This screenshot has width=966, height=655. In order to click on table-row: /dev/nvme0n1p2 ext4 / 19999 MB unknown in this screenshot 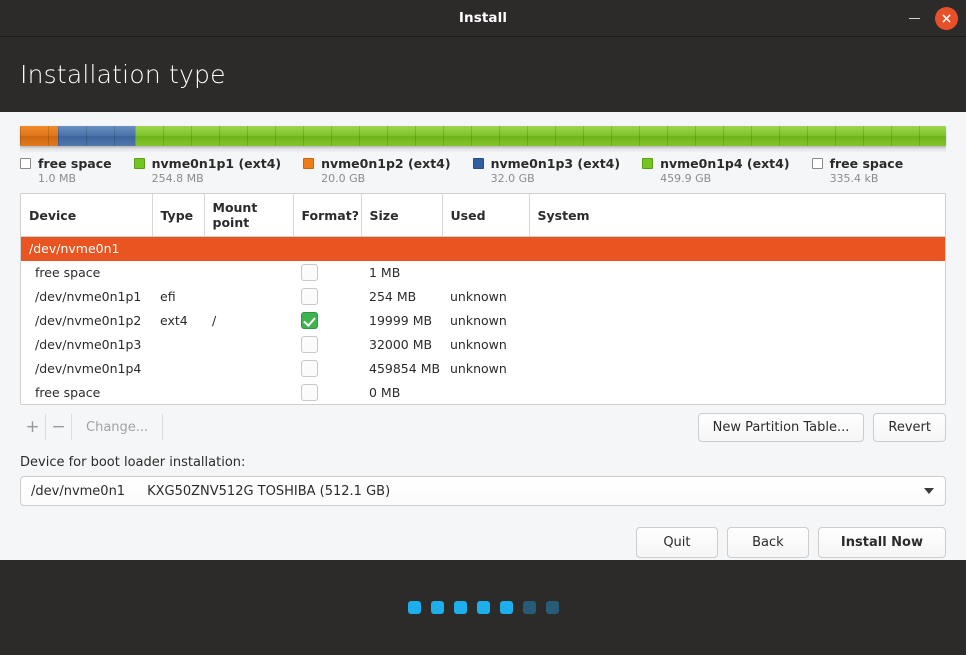, I will do `click(483, 321)`.